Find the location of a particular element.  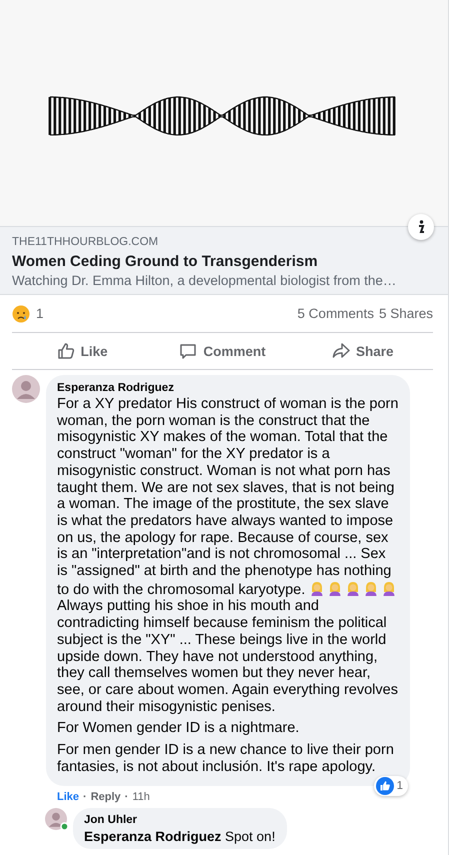

author-name: Esperanza Rodriguez is located at coordinates (228, 388).